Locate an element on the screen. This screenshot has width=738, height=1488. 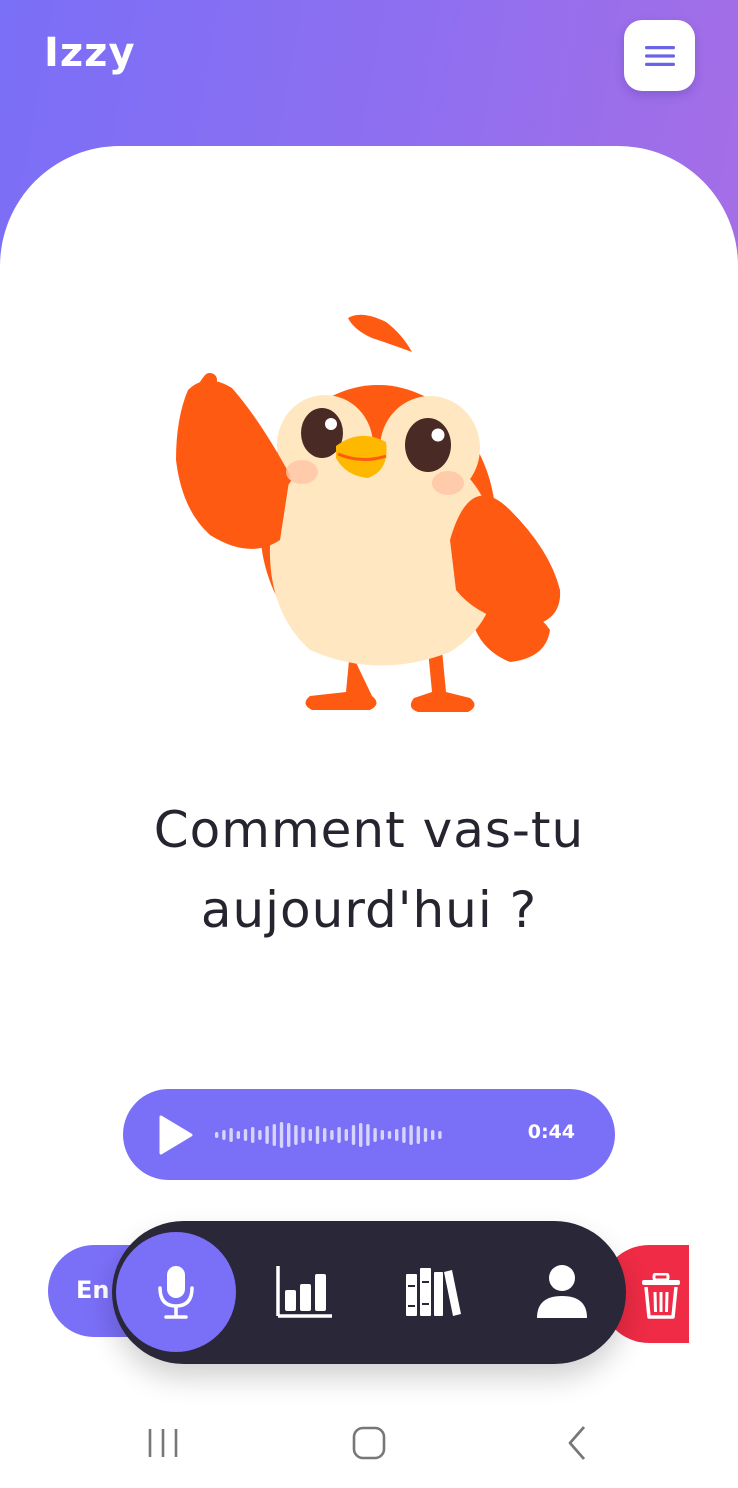
back-icon is located at coordinates (577, 1443).